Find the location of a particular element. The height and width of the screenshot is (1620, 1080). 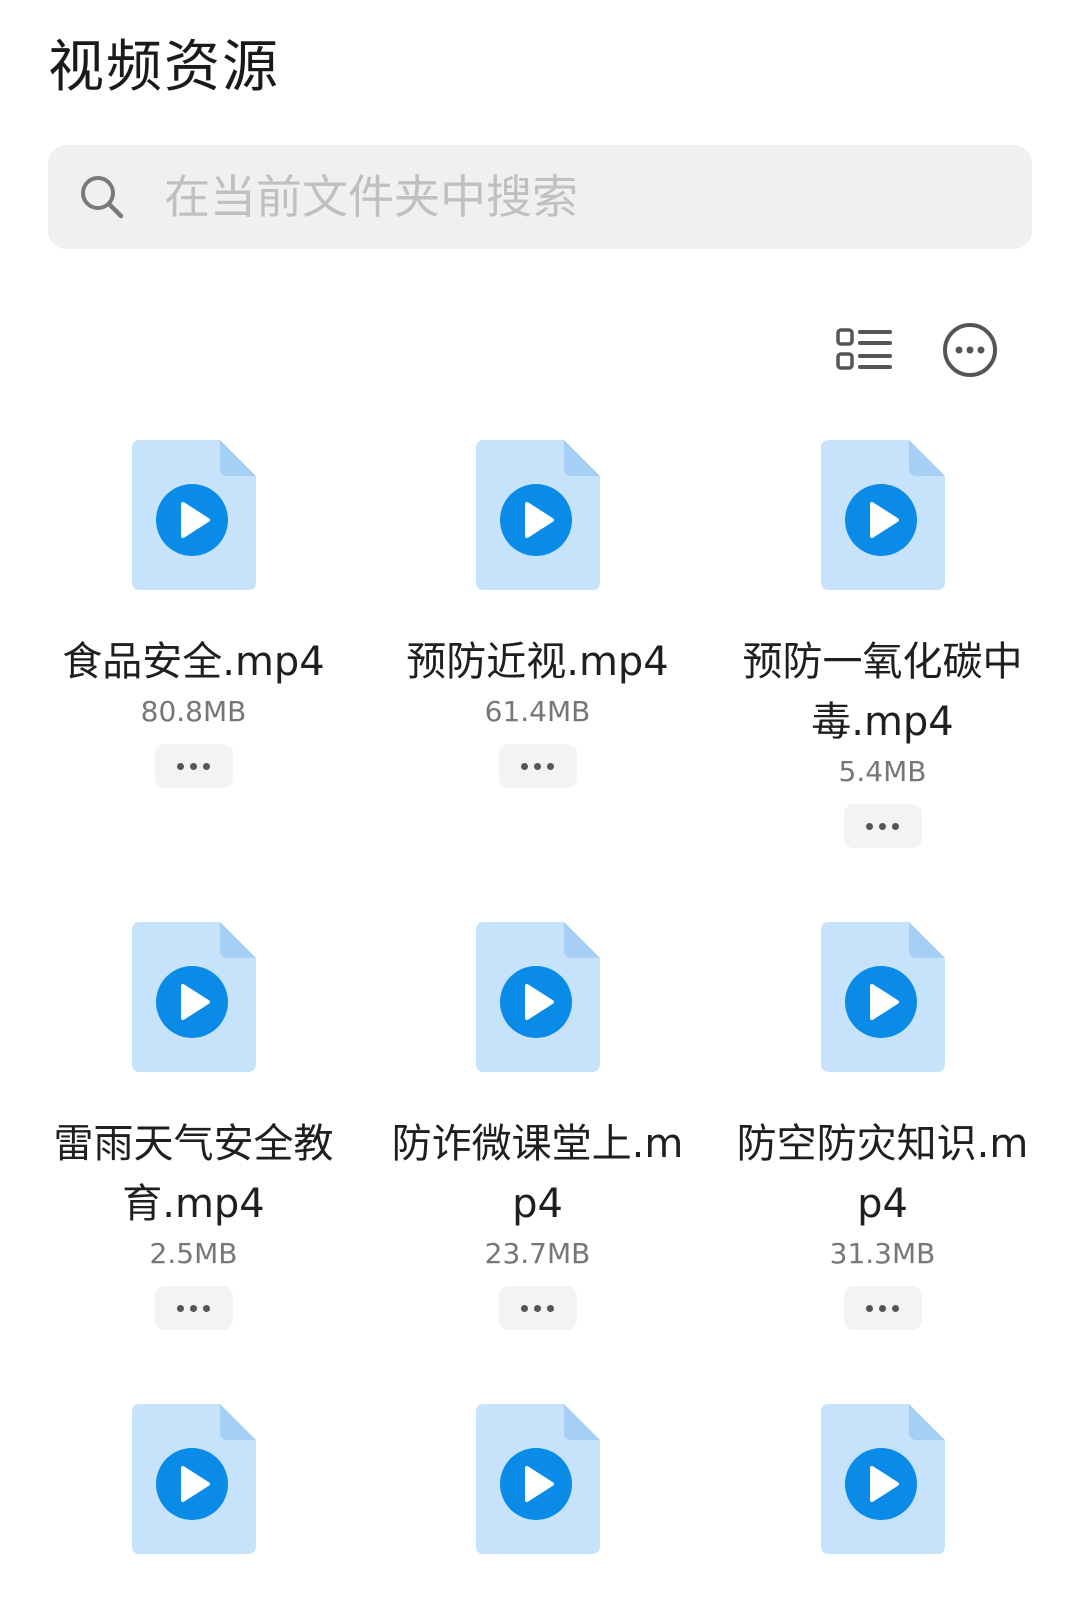

search-input is located at coordinates (564, 197).